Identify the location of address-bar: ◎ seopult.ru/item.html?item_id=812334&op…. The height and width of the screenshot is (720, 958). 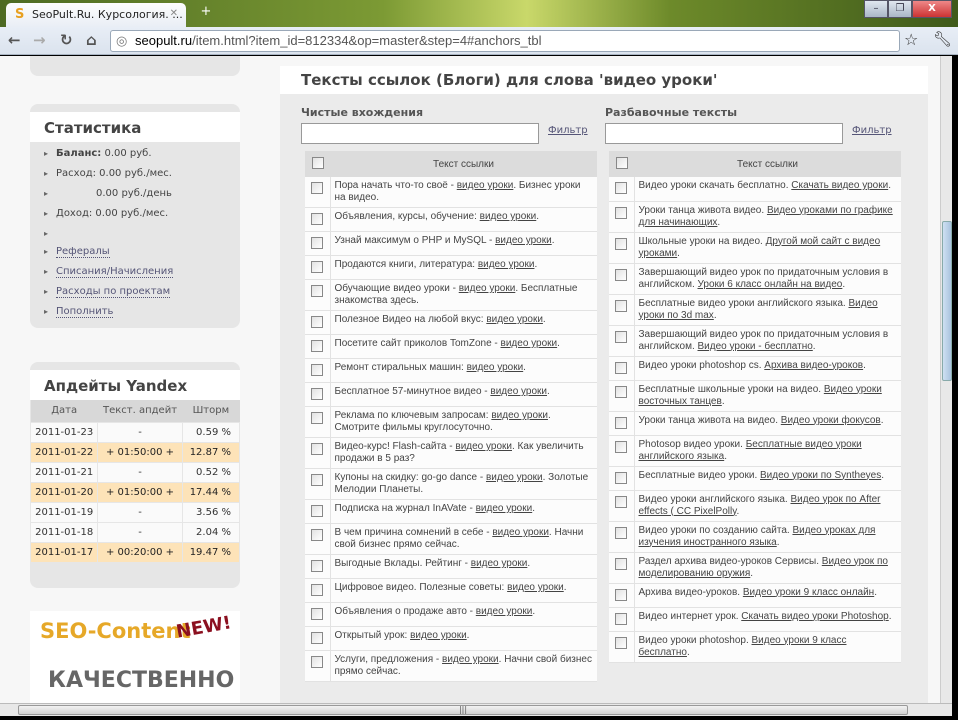
(505, 41).